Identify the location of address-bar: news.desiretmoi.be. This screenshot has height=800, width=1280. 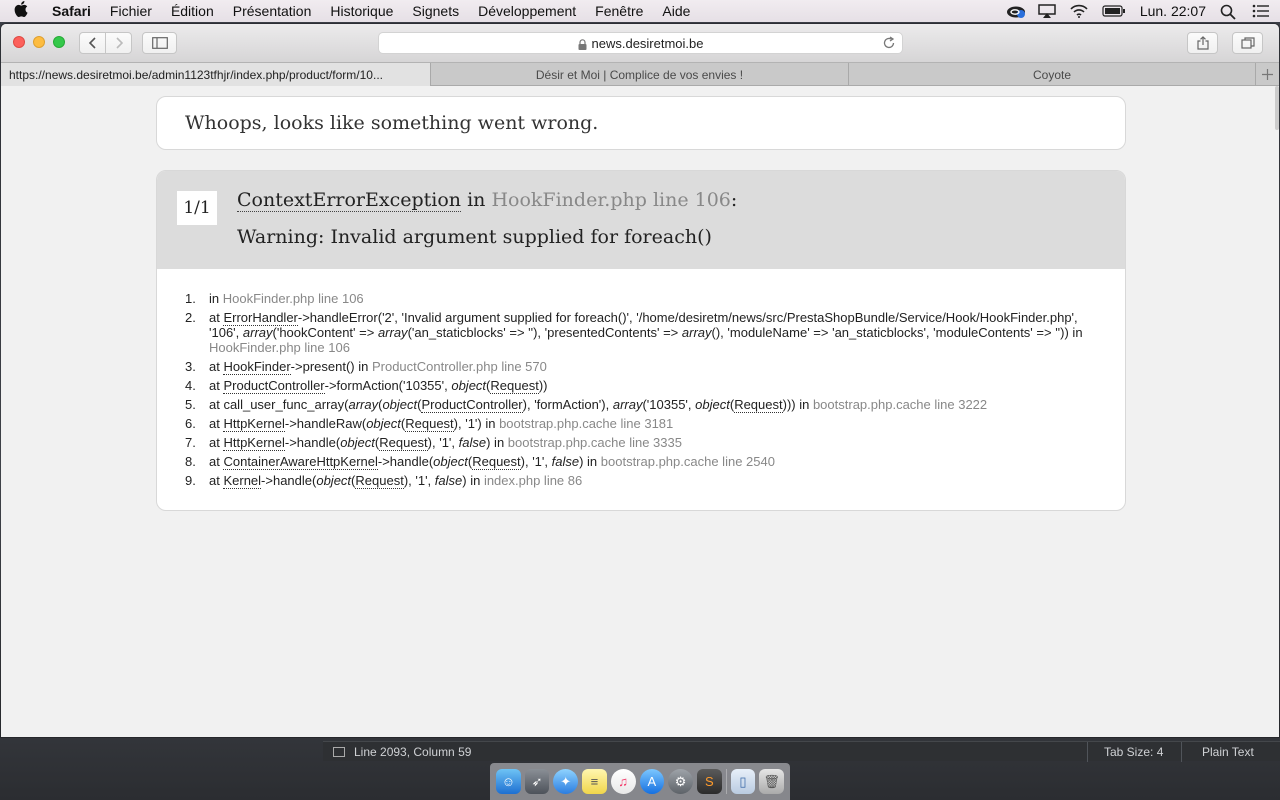
(640, 43).